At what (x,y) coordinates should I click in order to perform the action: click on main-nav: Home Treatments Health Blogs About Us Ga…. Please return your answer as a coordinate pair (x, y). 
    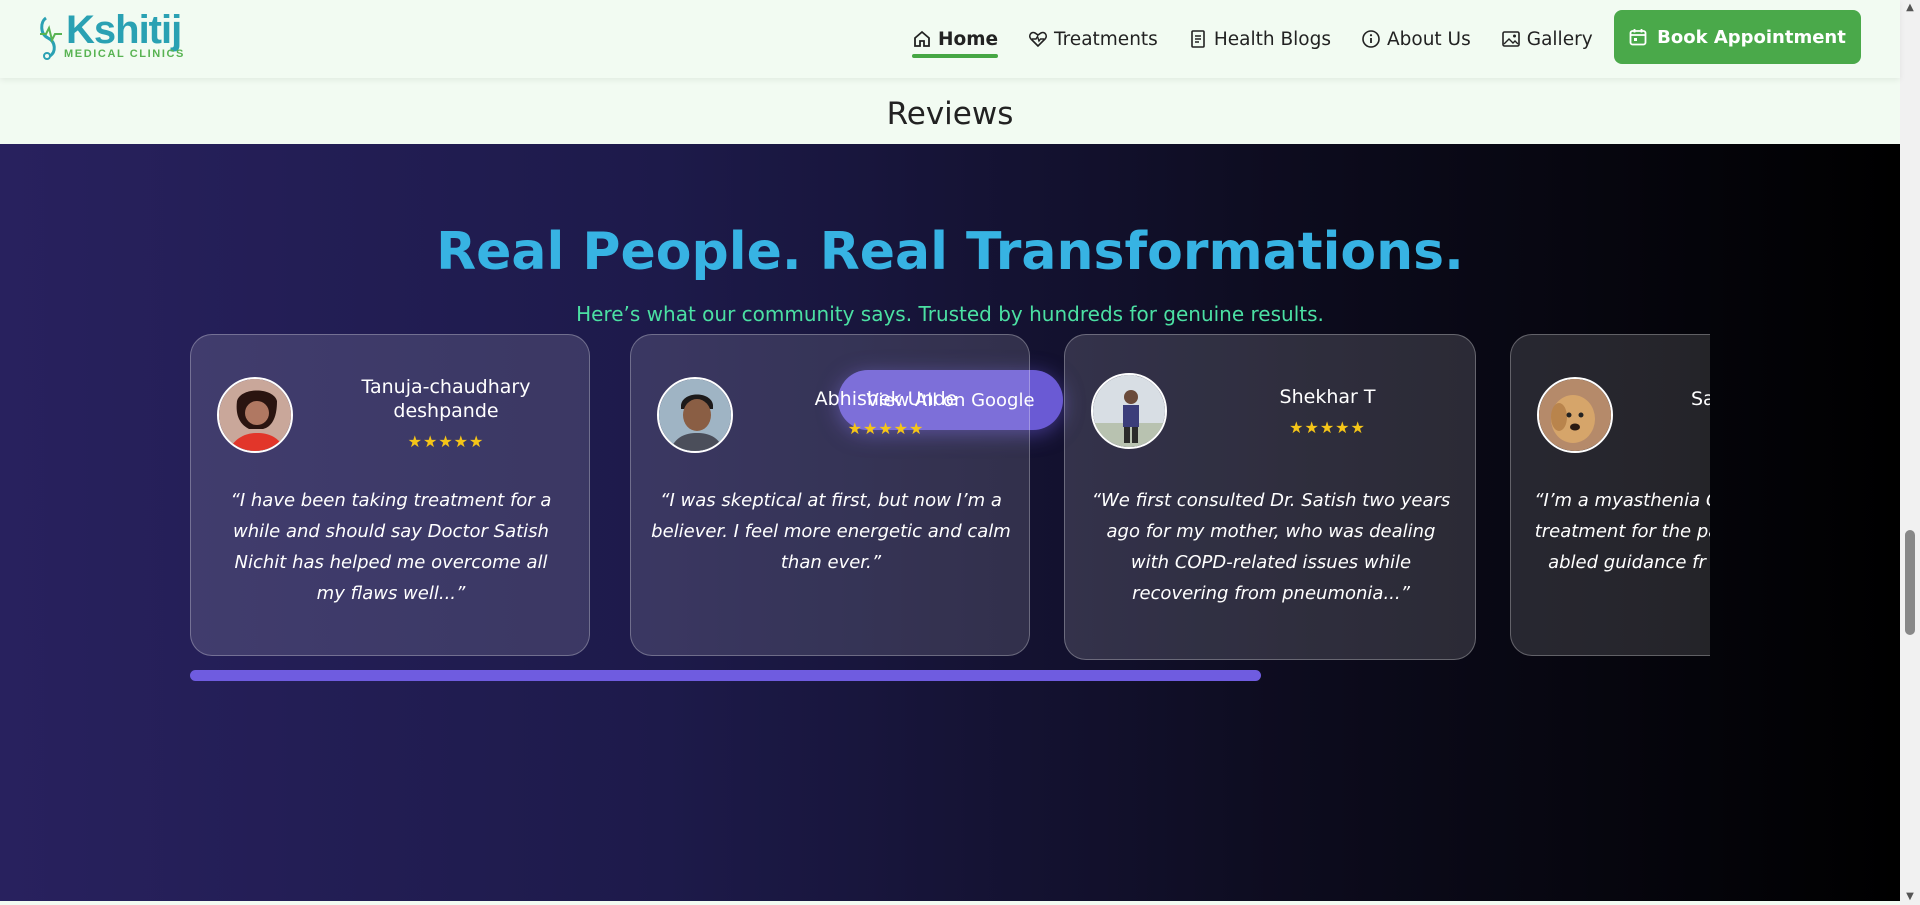
    Looking at the image, I should click on (1267, 41).